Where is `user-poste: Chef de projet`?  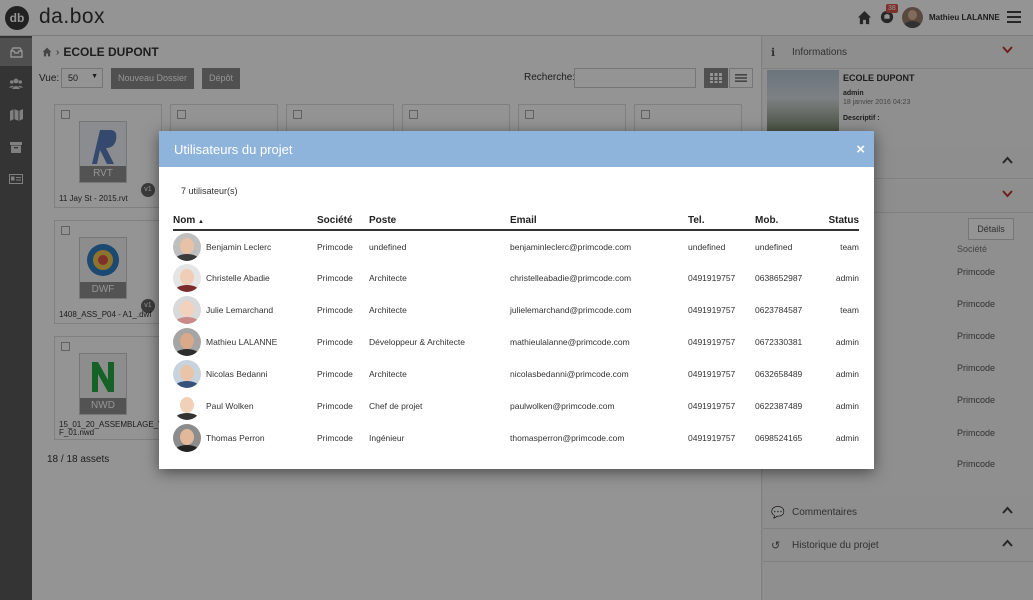
user-poste: Chef de projet is located at coordinates (396, 406).